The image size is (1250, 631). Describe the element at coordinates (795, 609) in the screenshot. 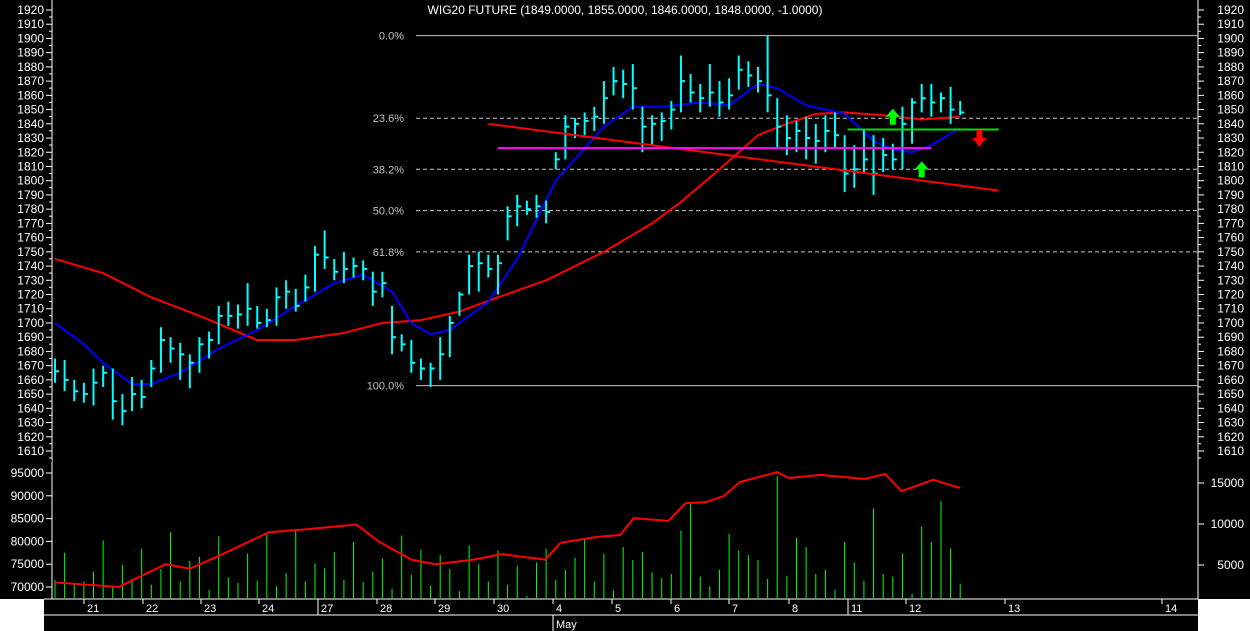

I see `day-label: 8` at that location.